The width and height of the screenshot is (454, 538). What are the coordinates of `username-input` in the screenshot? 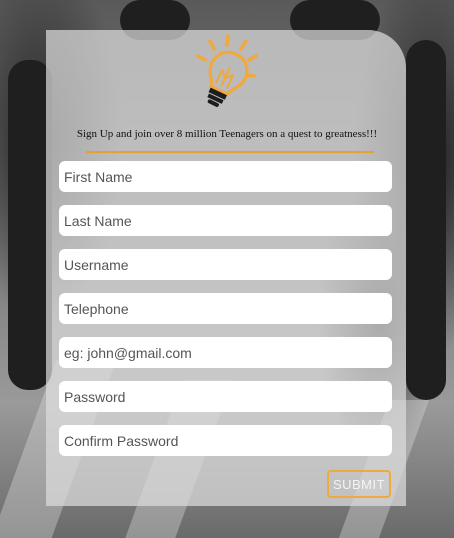 It's located at (225, 264).